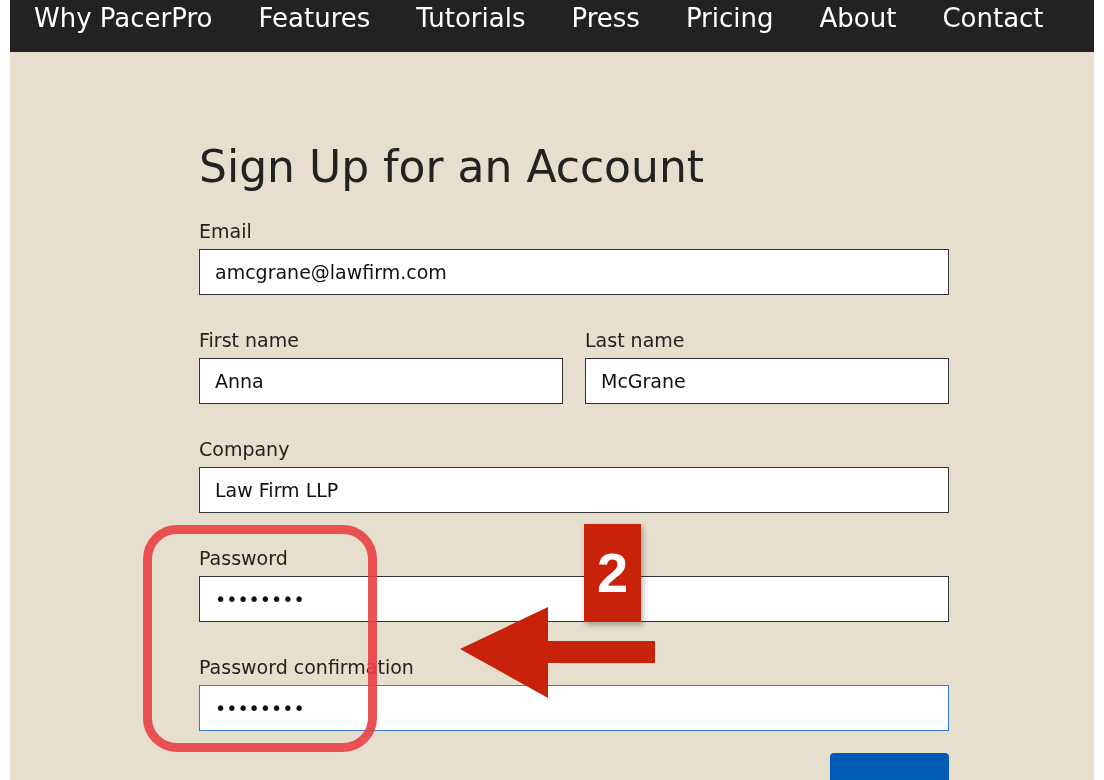 This screenshot has height=780, width=1104. I want to click on nav-link: Press, so click(605, 18).